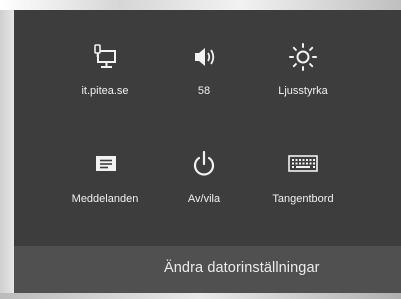 This screenshot has width=401, height=299. I want to click on notifications-icon, so click(105, 164).